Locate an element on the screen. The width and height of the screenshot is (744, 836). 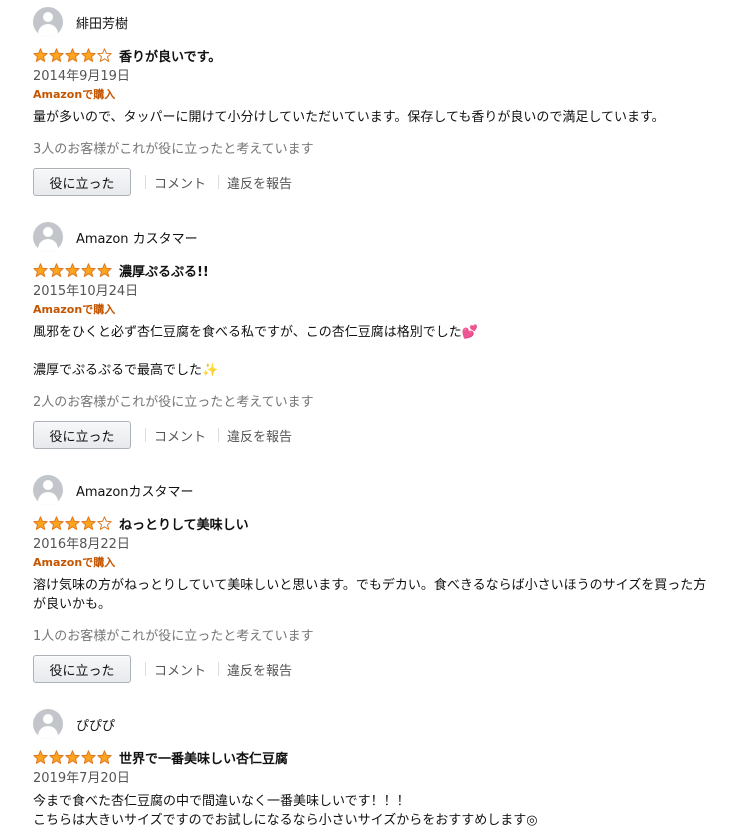
reviewer-name: ぴぴぴ is located at coordinates (96, 726).